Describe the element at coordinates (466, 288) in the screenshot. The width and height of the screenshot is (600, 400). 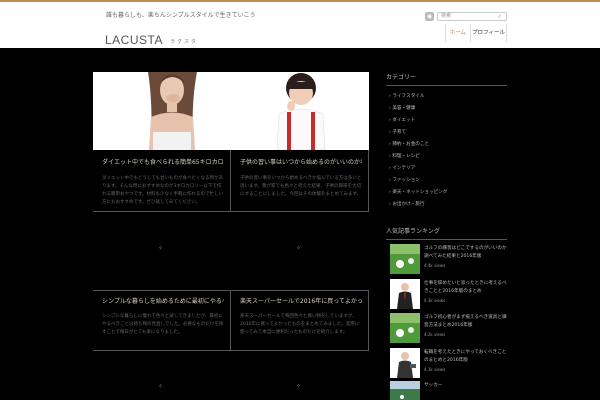
I see `popular-post-title: 仕事を辞めたいと思ったときに考えるべきことと2016年版のまとめ` at that location.